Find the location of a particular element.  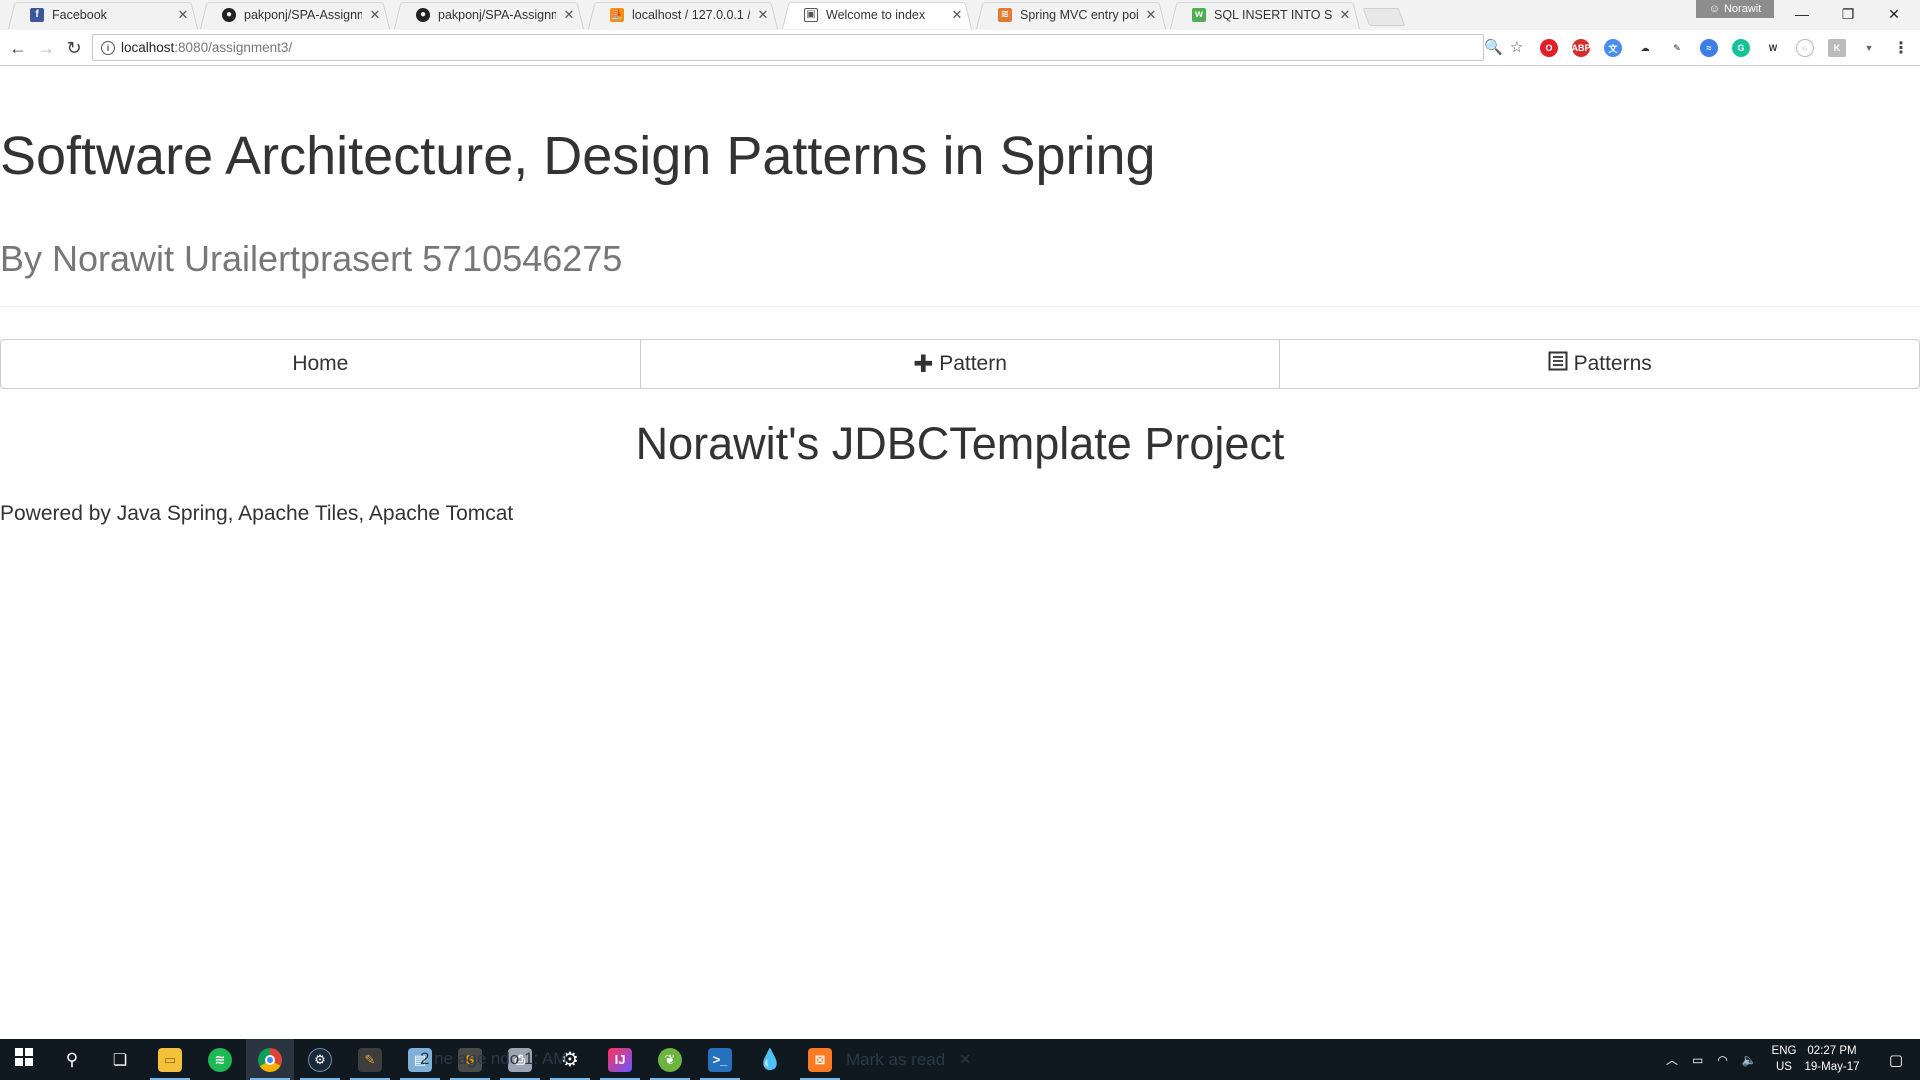

w3schools-icon: w is located at coordinates (1199, 14).